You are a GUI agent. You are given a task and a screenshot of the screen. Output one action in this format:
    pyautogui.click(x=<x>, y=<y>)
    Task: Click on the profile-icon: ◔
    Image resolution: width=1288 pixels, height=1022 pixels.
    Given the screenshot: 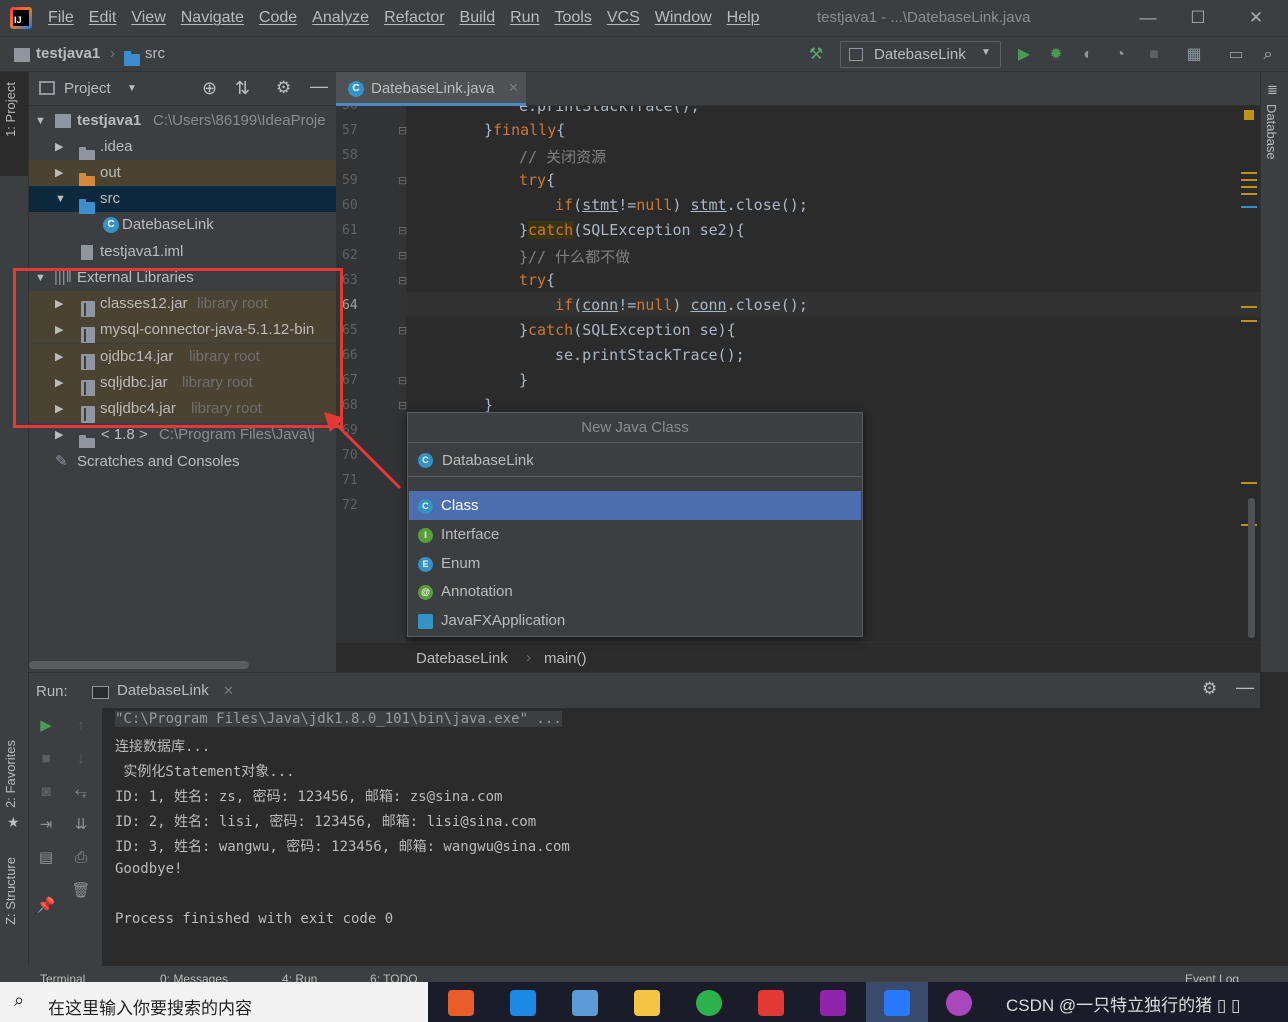 What is the action you would take?
    pyautogui.click(x=1120, y=55)
    